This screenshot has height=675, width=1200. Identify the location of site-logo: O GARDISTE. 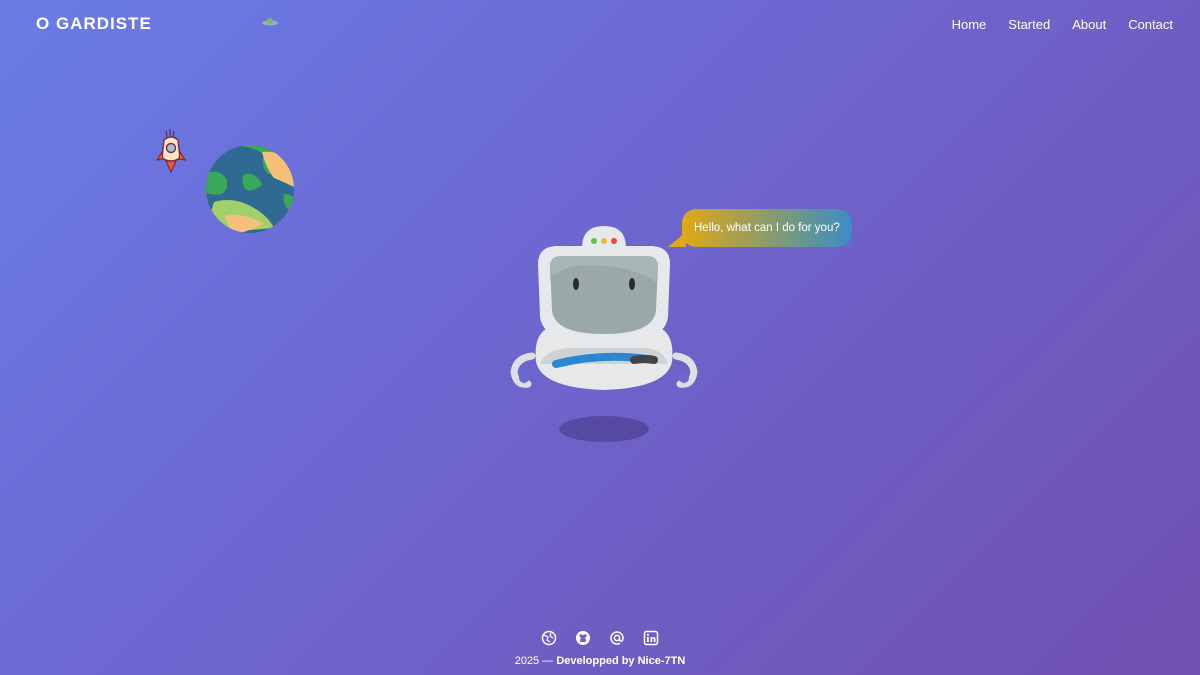
(94, 24).